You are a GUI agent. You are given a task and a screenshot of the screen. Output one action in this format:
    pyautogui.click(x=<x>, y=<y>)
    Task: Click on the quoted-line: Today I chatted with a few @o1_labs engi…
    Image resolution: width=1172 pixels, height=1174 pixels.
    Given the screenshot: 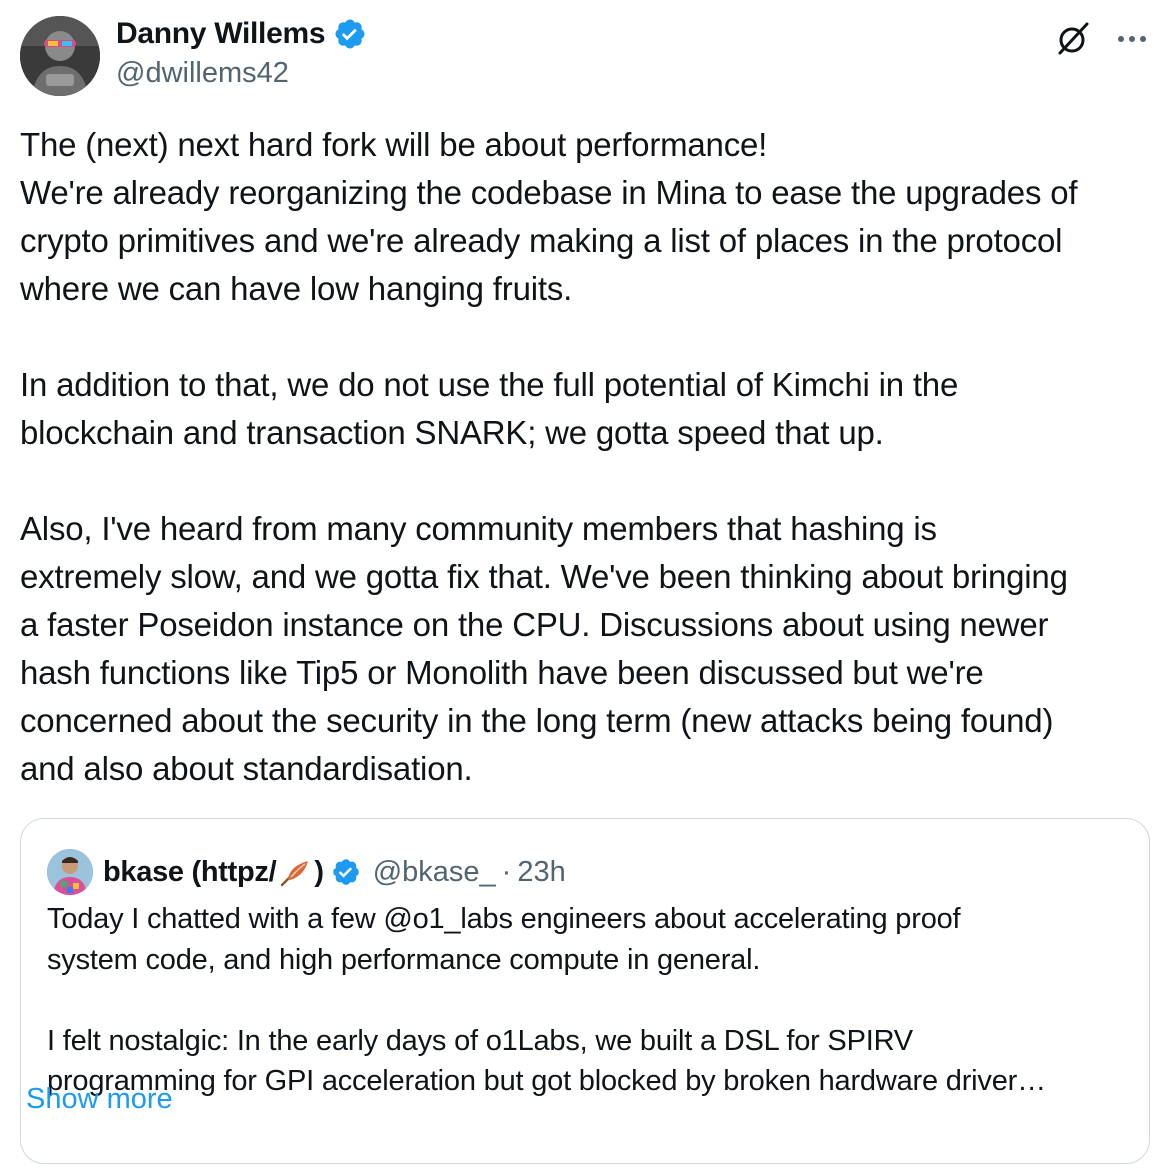 What is the action you would take?
    pyautogui.click(x=504, y=919)
    